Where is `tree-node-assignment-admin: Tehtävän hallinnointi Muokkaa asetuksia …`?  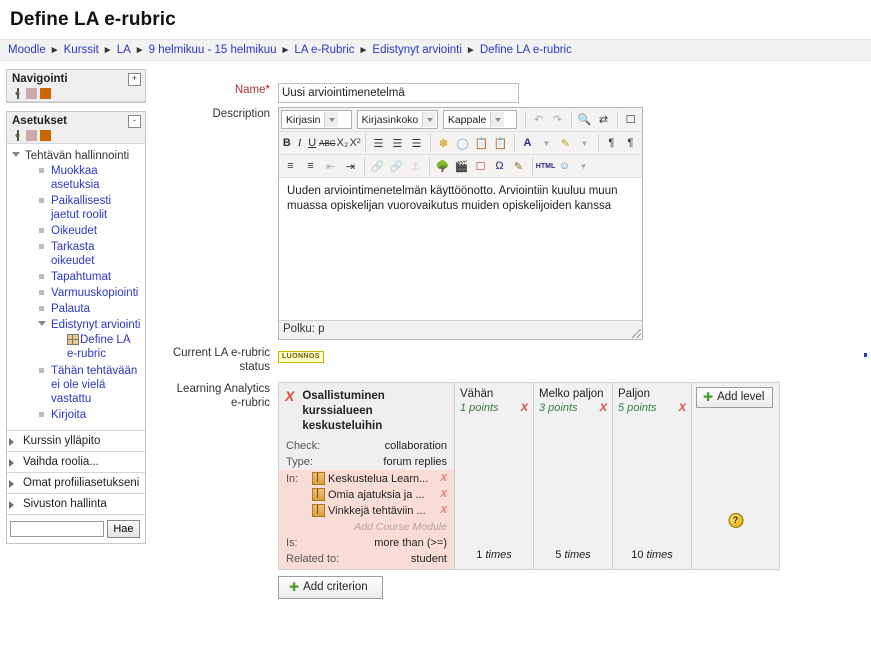
tree-node-assignment-admin: Tehtävän hallinnointi Muokkaa asetuksia … is located at coordinates (76, 286).